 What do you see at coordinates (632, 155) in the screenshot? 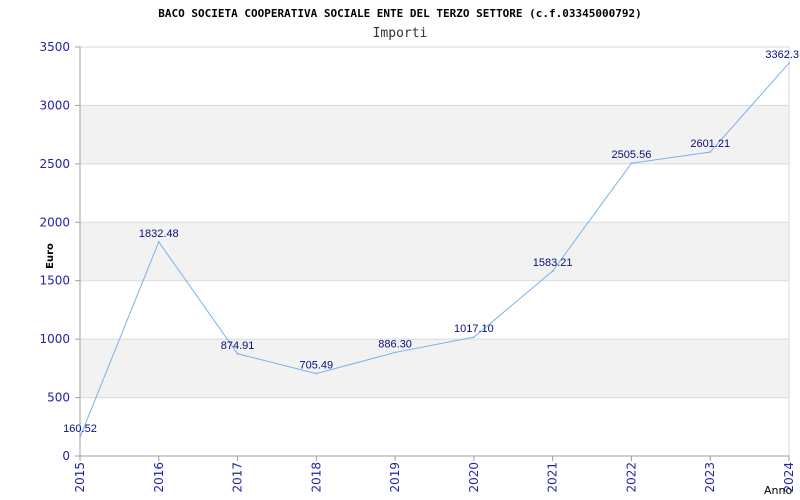
I see `data-label: 2505.56` at bounding box center [632, 155].